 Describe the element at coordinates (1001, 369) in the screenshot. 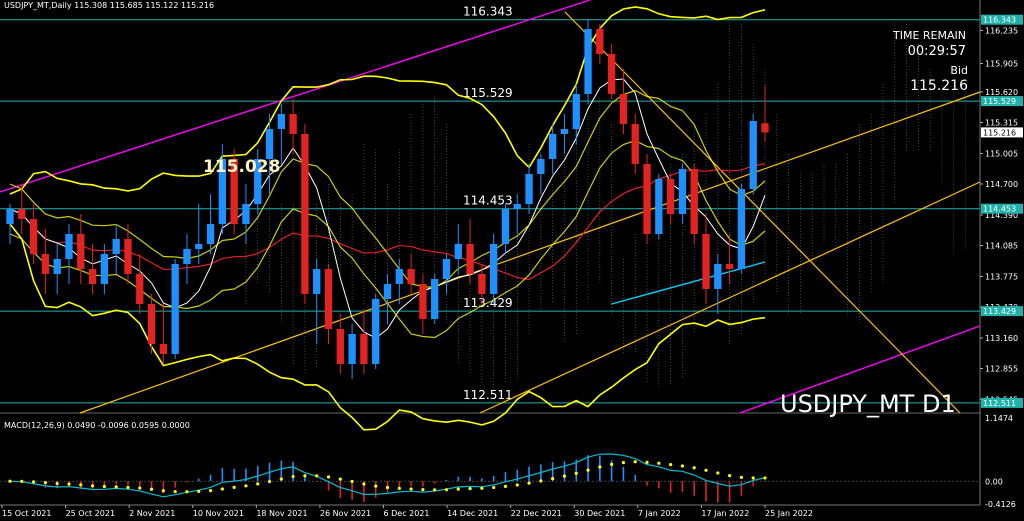

I see `price-tick-label: 112.855` at that location.